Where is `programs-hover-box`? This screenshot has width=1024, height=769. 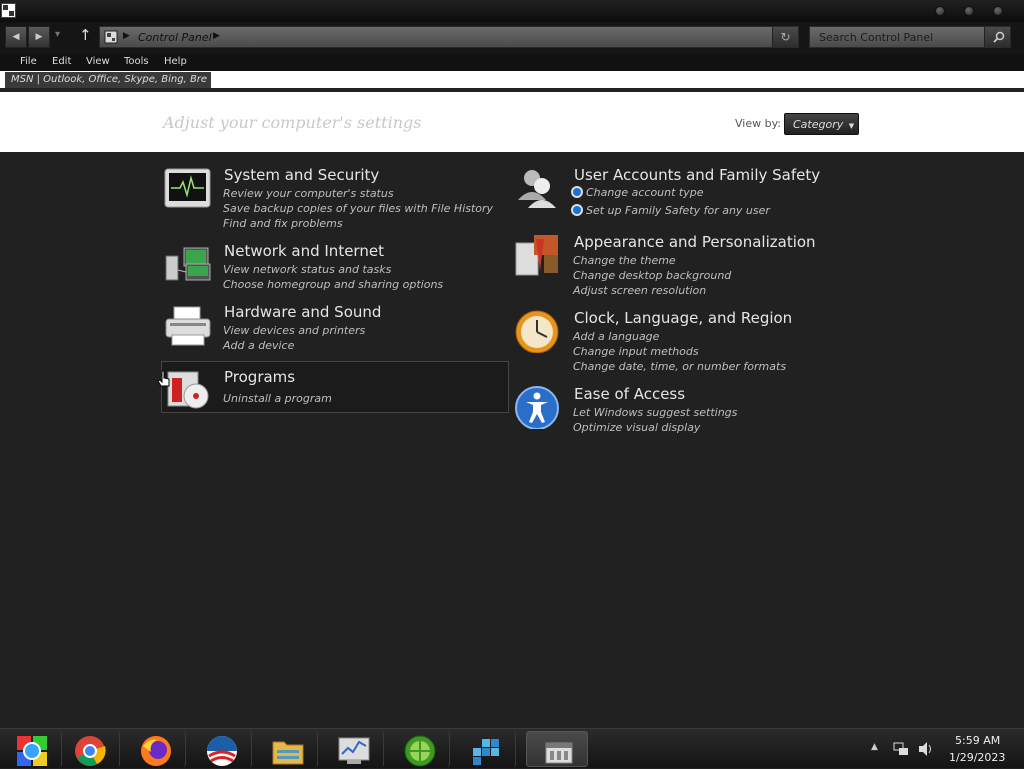
programs-hover-box is located at coordinates (335, 387).